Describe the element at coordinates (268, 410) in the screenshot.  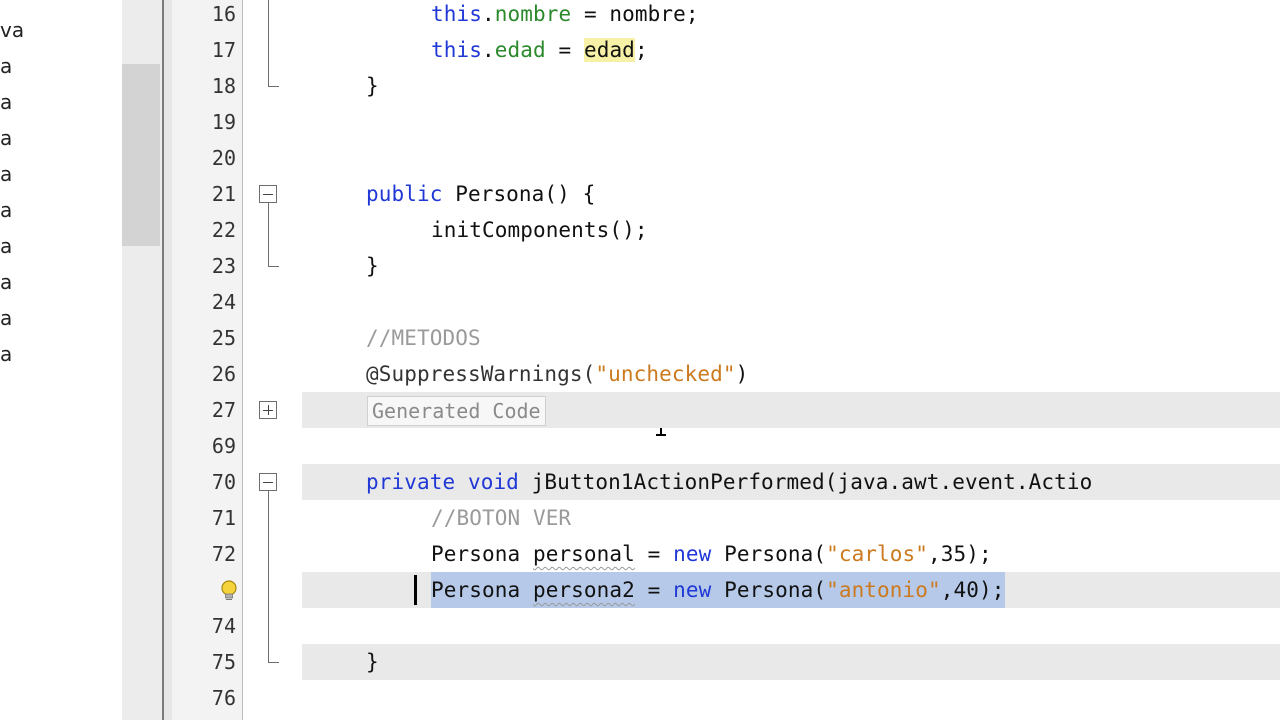
I see `fold-expand-icon` at that location.